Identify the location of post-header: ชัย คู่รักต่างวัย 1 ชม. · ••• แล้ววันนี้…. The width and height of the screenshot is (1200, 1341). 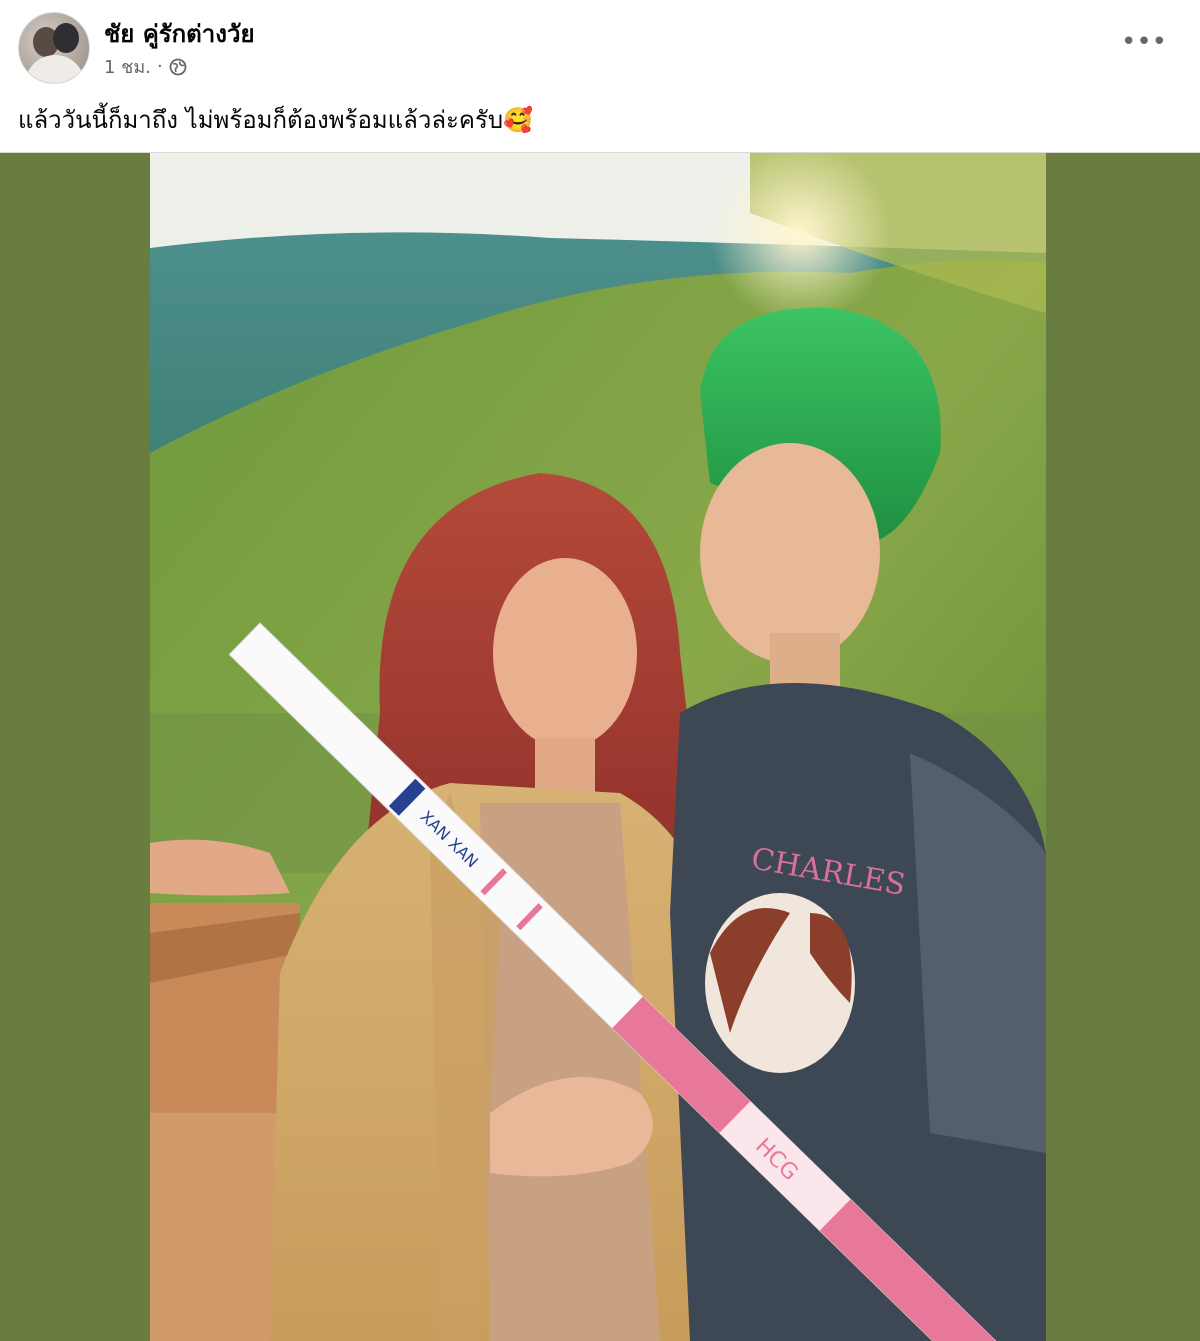
(600, 76).